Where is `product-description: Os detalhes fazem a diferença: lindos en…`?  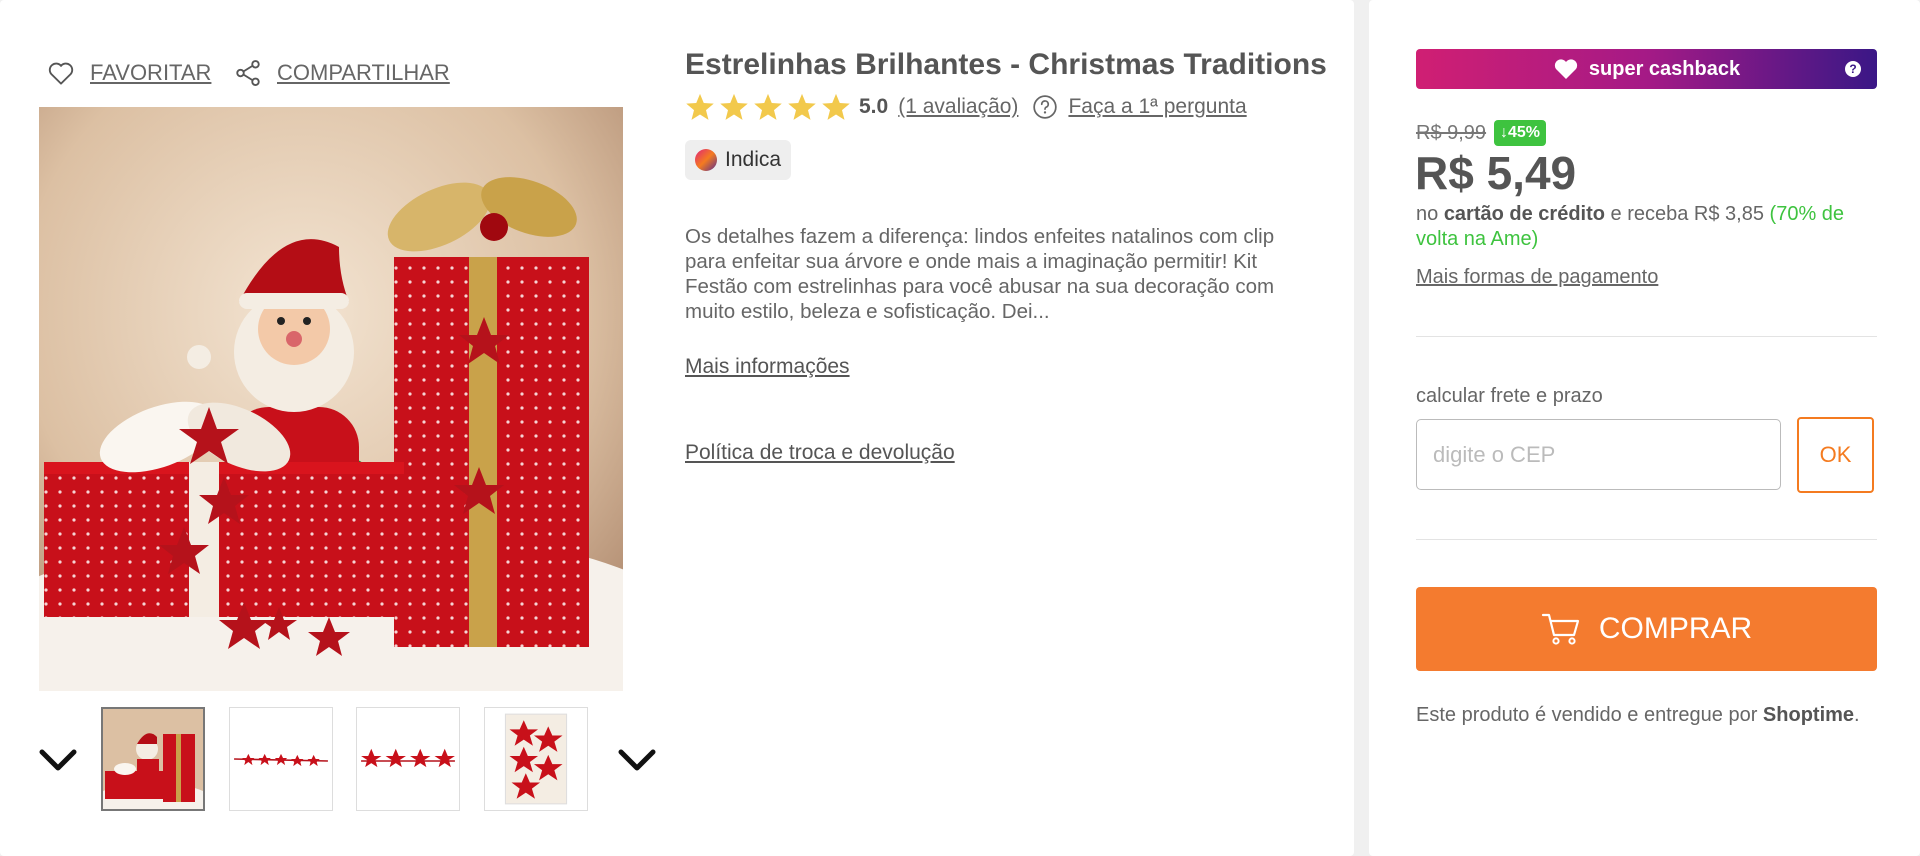 product-description: Os detalhes fazem a diferença: lindos en… is located at coordinates (980, 274).